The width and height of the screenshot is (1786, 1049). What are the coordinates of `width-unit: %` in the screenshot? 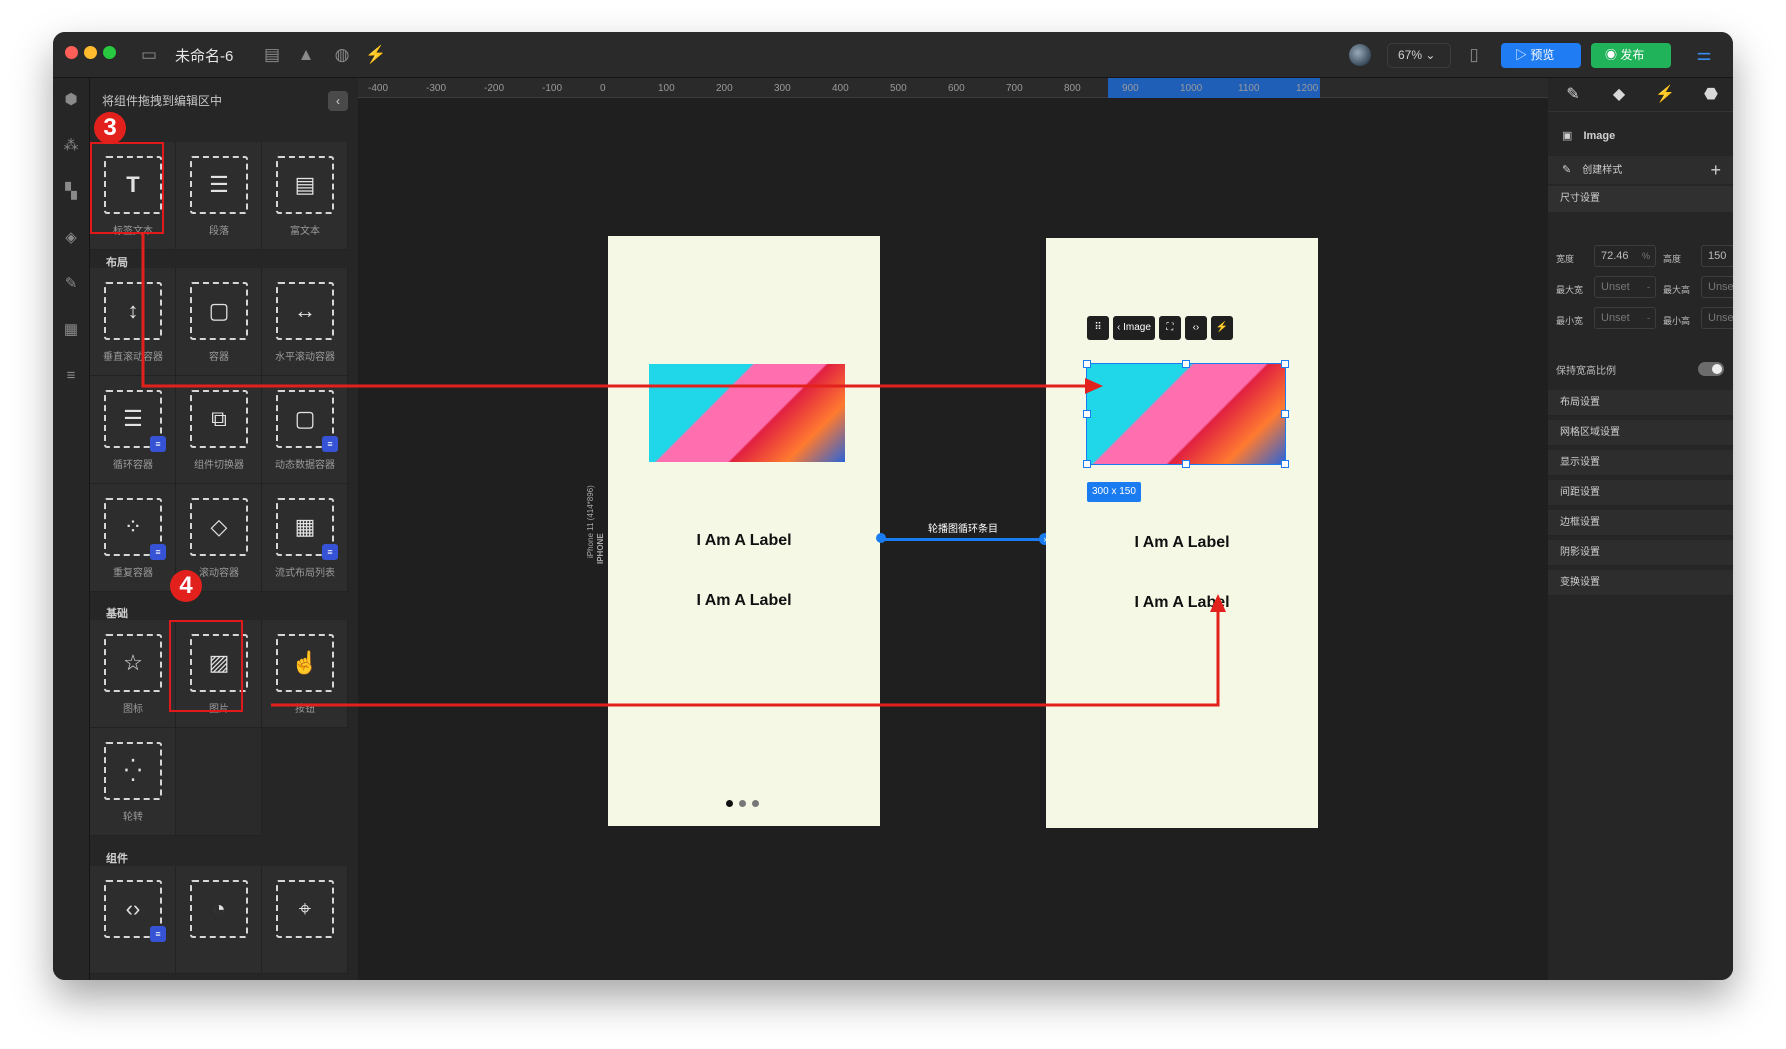 It's located at (1646, 256).